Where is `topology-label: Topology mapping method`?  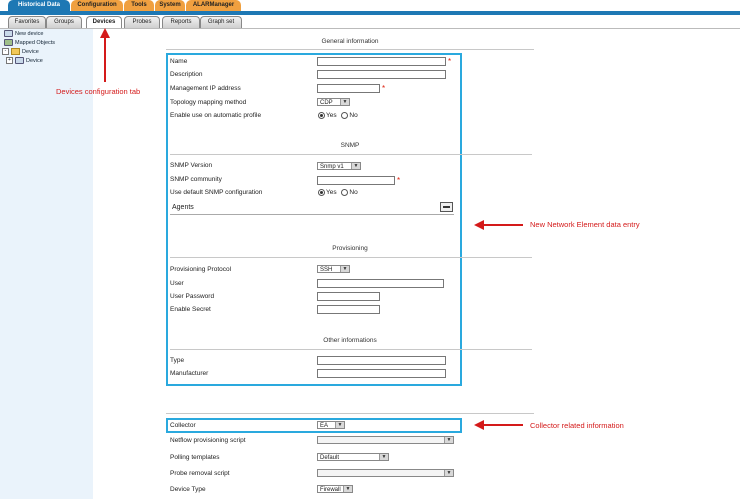
topology-label: Topology mapping method is located at coordinates (208, 102).